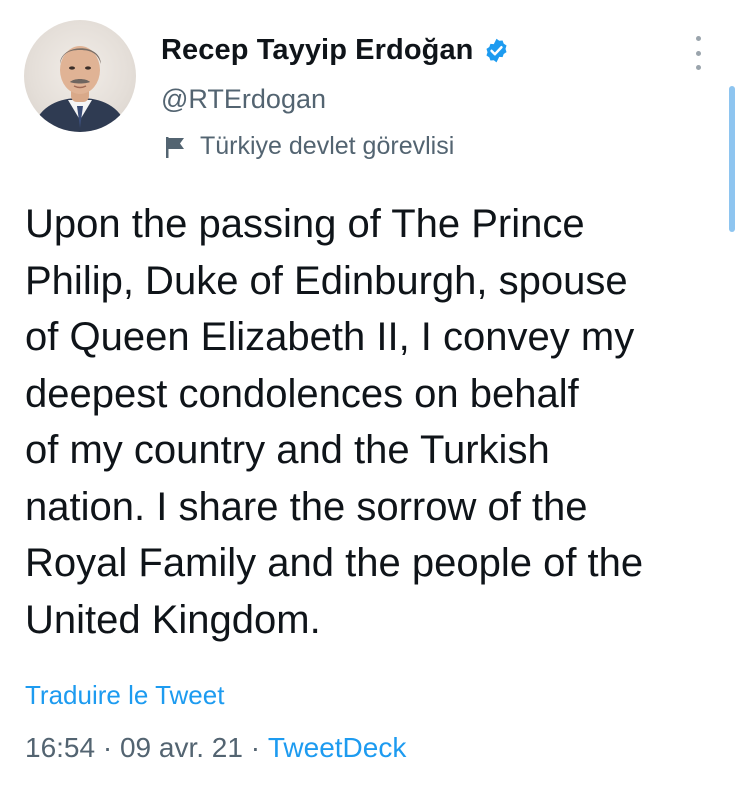 The image size is (740, 793). I want to click on author-handle: @RTErdogan, so click(243, 99).